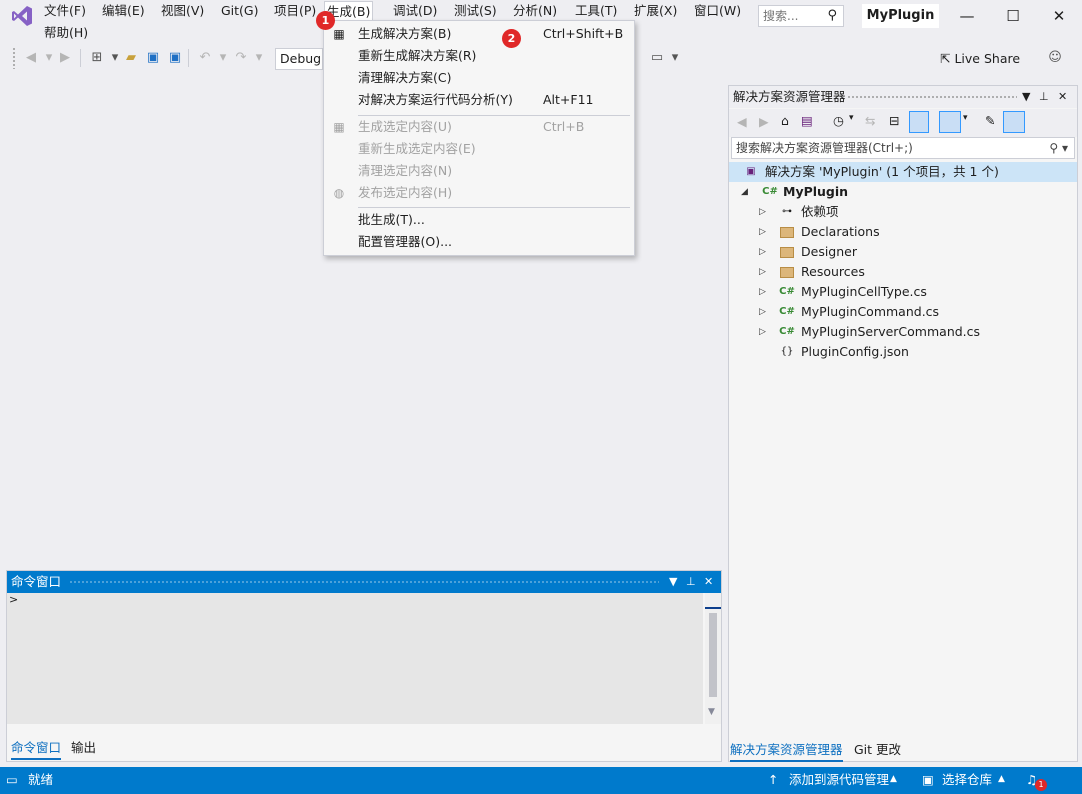 The width and height of the screenshot is (1082, 794). I want to click on visual-studio-logo-icon, so click(22, 16).